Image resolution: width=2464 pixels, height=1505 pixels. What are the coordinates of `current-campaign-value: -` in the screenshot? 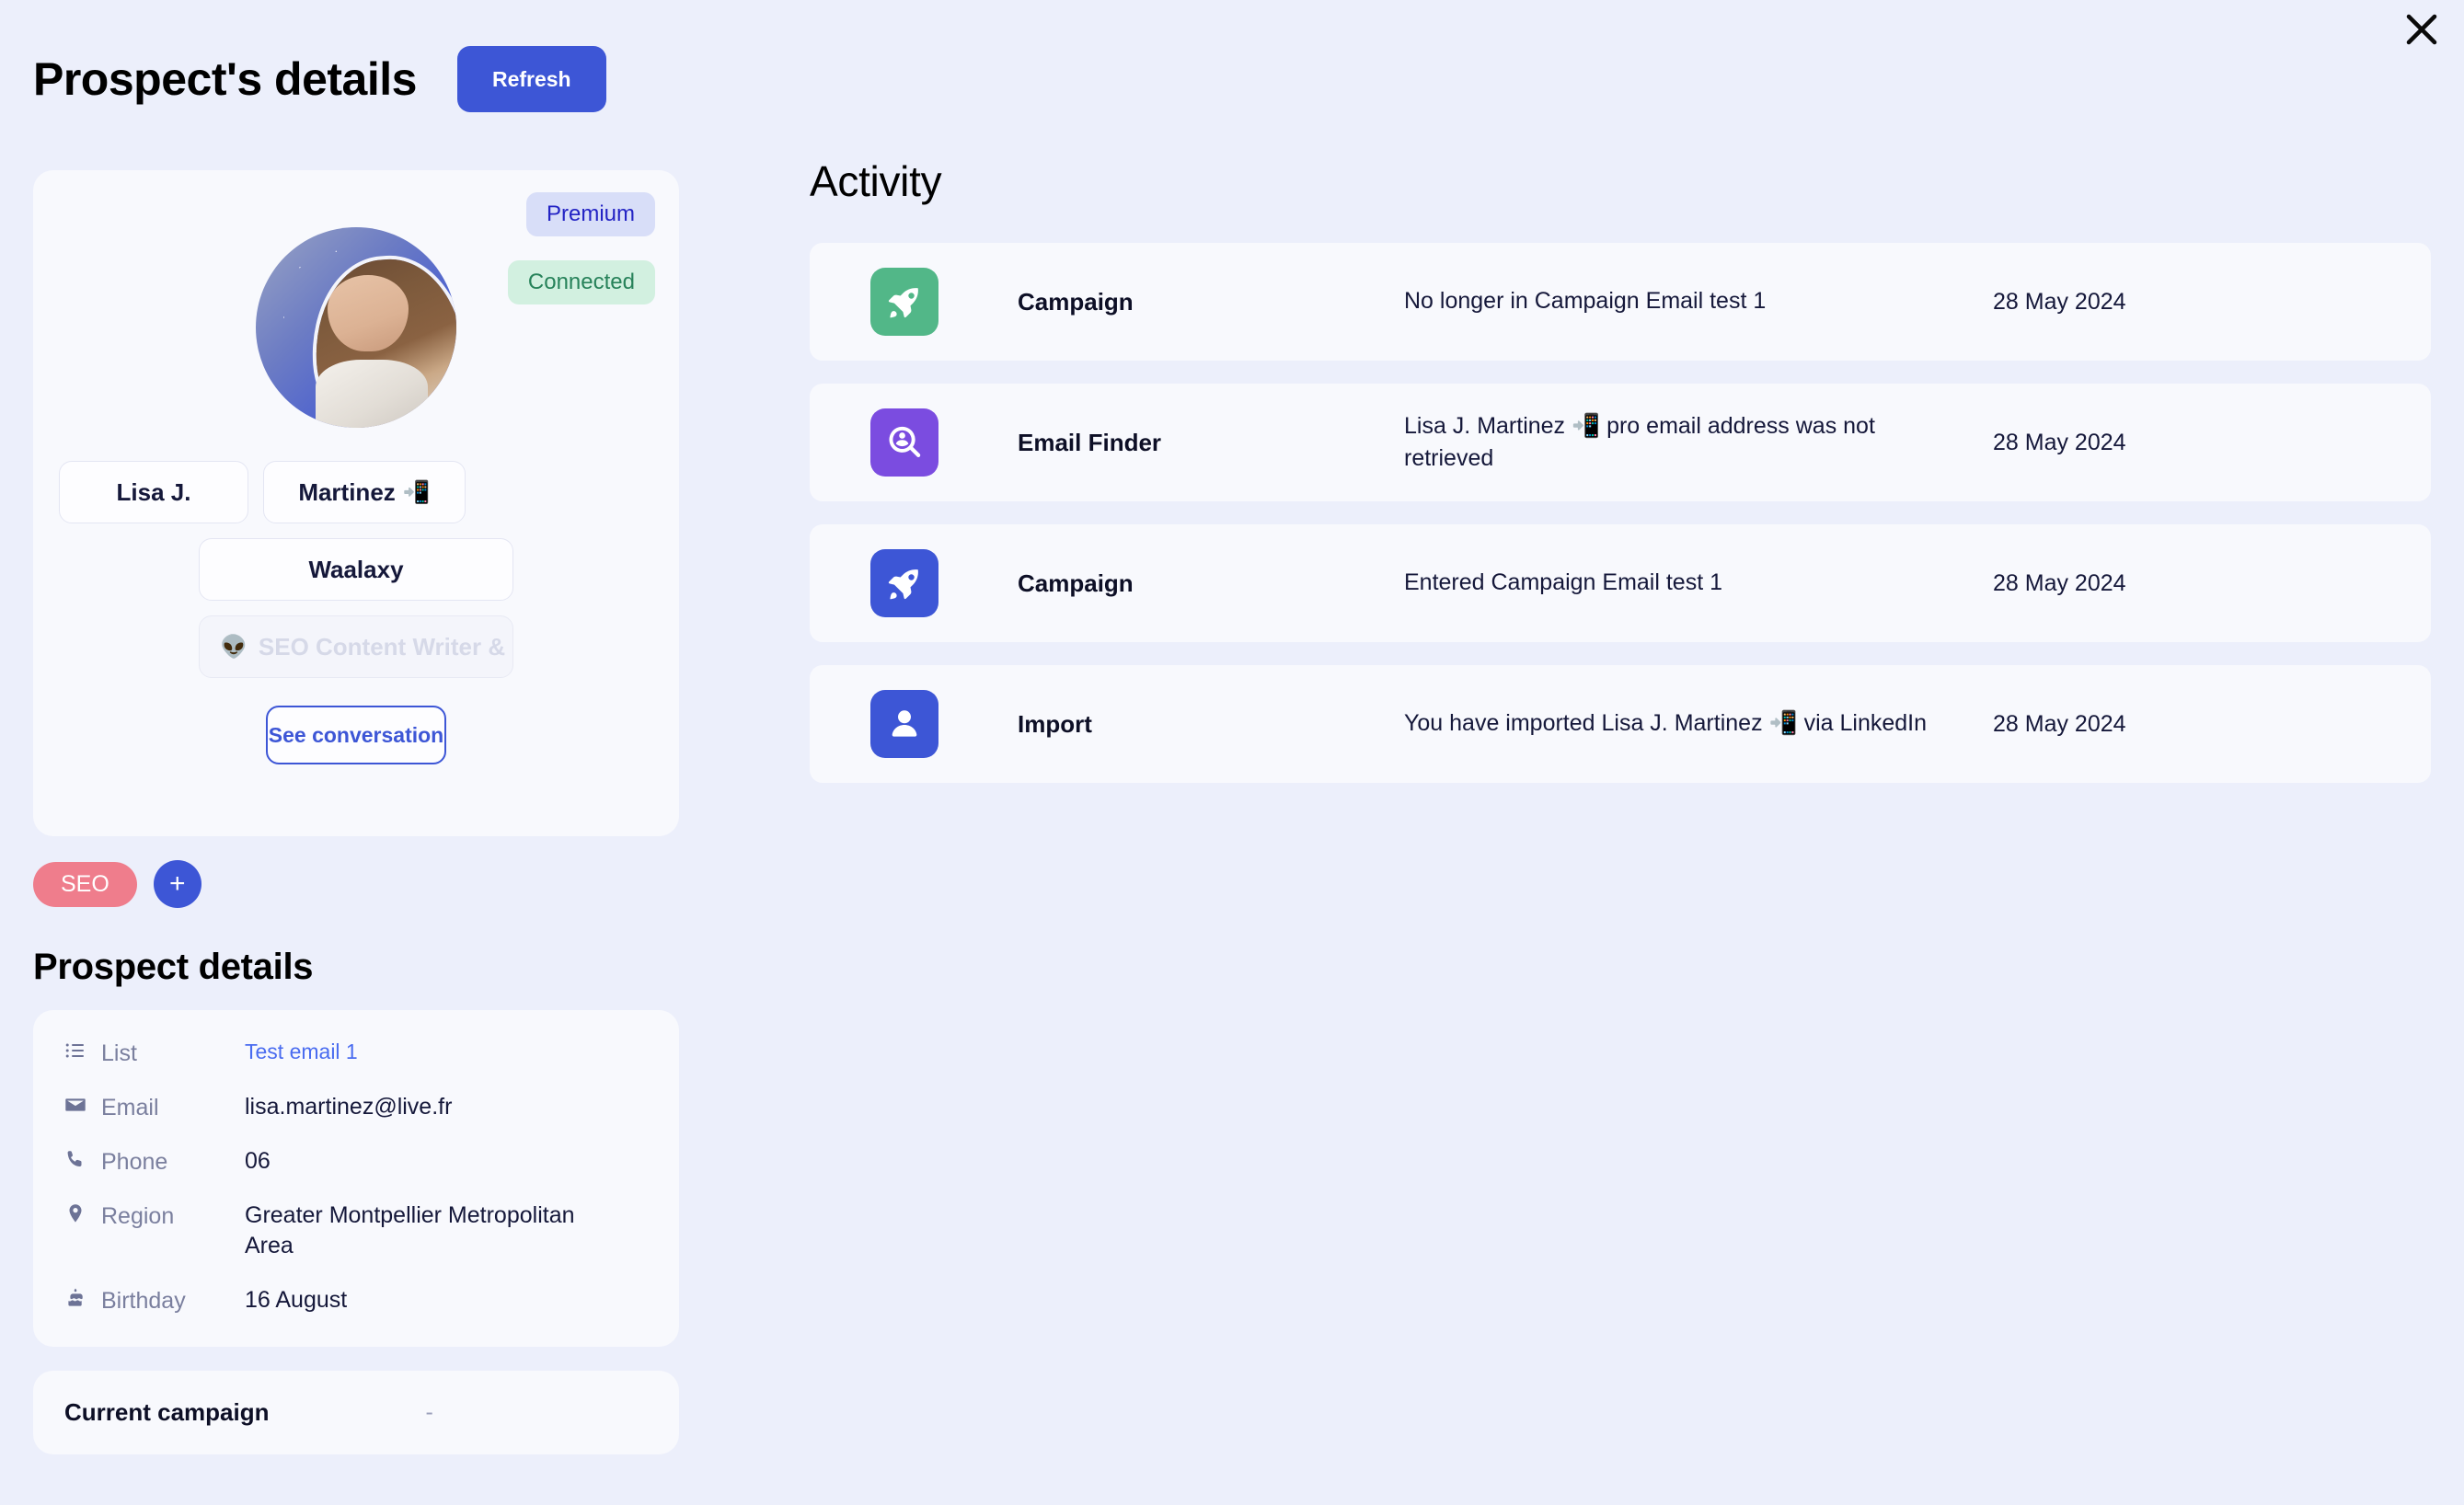 It's located at (429, 1412).